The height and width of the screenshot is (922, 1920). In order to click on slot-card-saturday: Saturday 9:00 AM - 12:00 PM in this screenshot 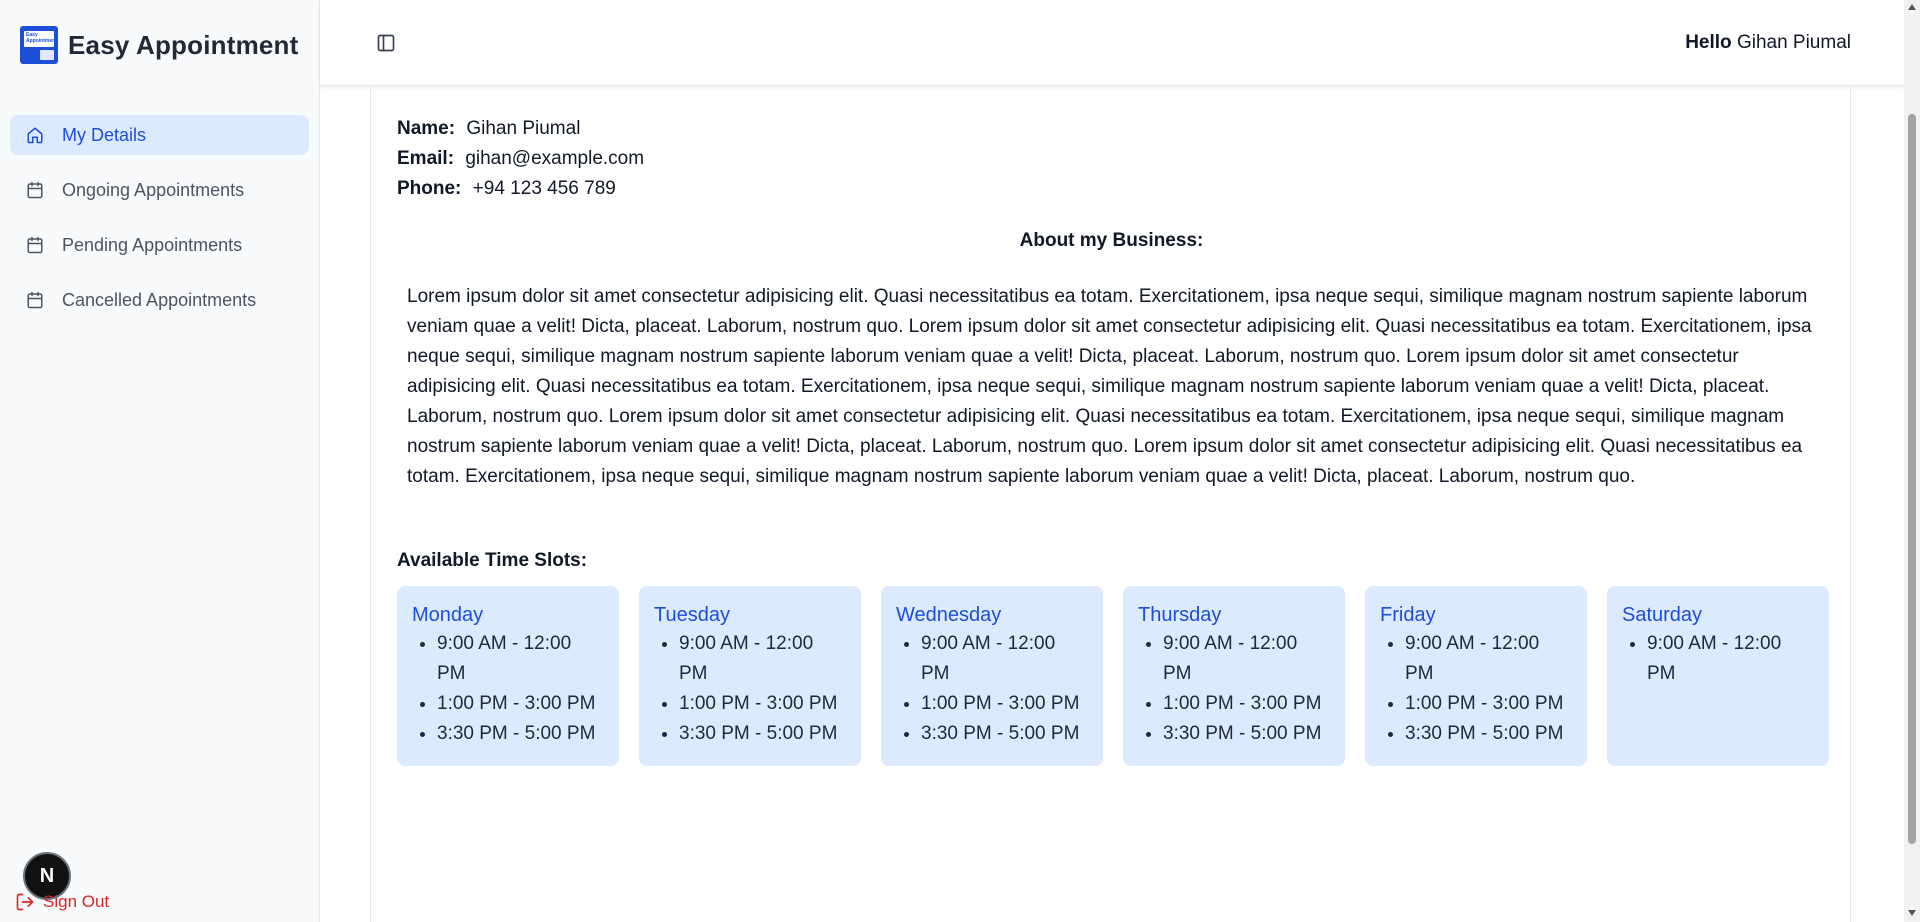, I will do `click(1718, 676)`.